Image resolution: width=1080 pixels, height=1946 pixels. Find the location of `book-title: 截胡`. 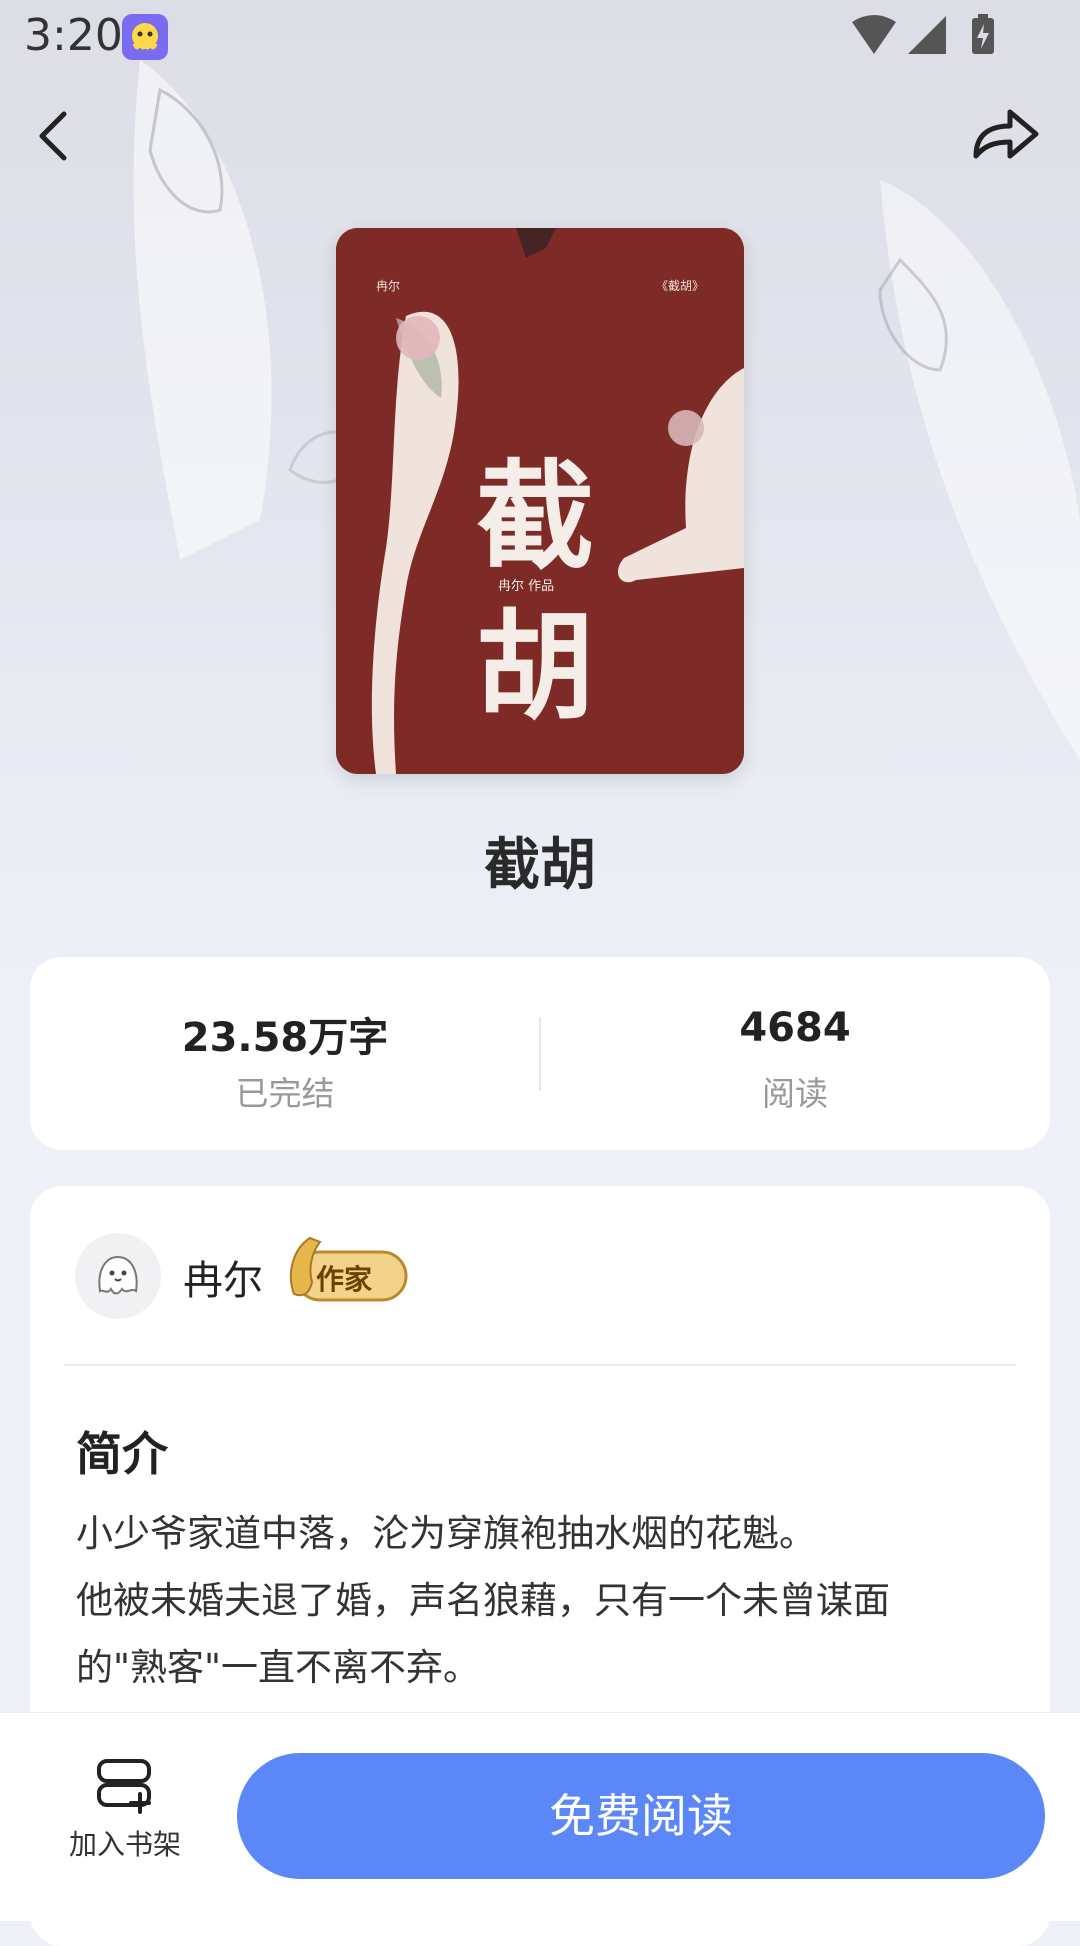

book-title: 截胡 is located at coordinates (540, 865).